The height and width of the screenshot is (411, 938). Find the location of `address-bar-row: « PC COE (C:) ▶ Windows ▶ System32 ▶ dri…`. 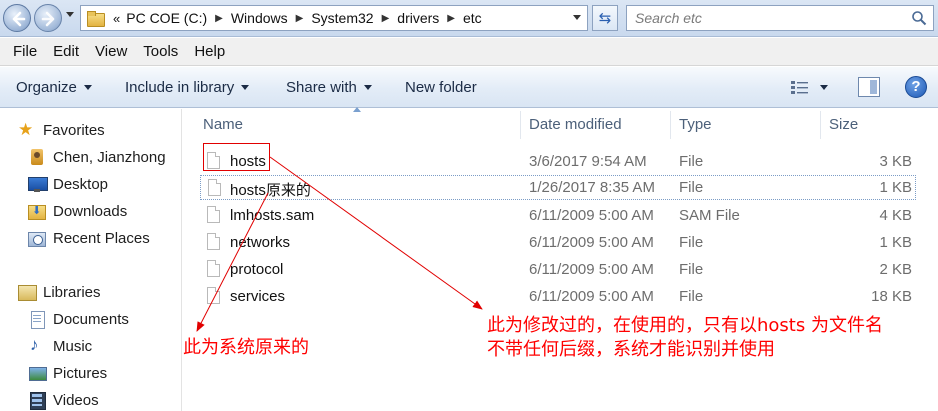

address-bar-row: « PC COE (C:) ▶ Windows ▶ System32 ▶ dri… is located at coordinates (469, 18).